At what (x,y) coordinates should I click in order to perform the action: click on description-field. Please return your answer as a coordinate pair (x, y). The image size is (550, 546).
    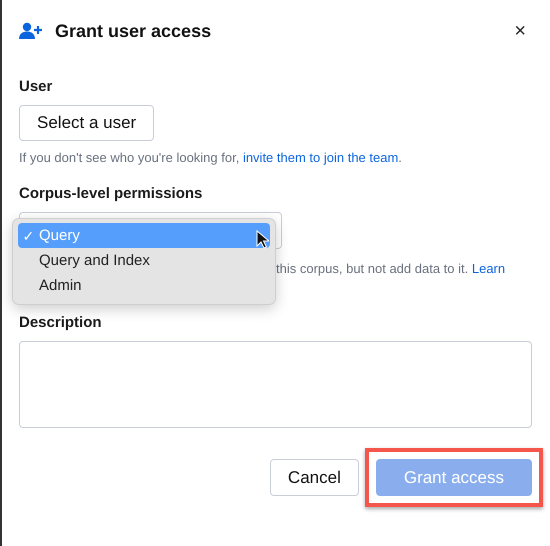
    Looking at the image, I should click on (275, 384).